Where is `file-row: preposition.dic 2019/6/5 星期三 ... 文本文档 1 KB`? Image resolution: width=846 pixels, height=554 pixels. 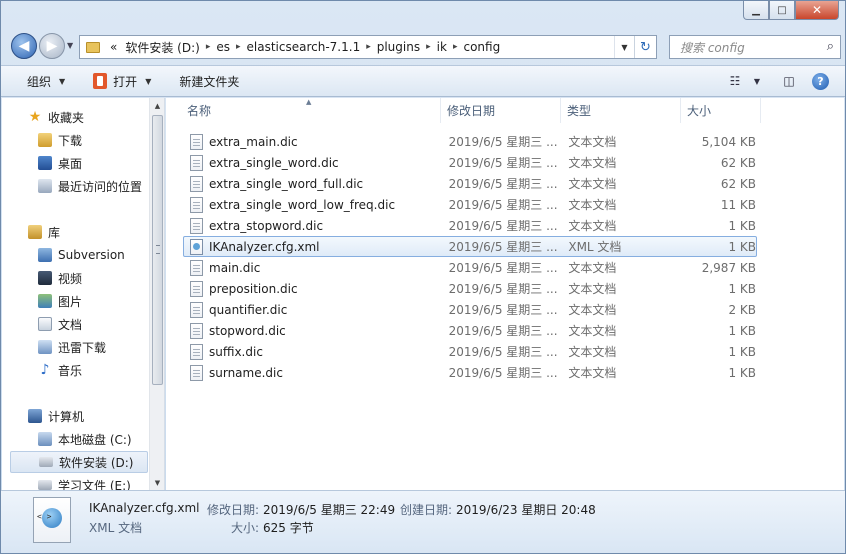
file-row: preposition.dic 2019/6/5 星期三 ... 文本文档 1 KB is located at coordinates (470, 288).